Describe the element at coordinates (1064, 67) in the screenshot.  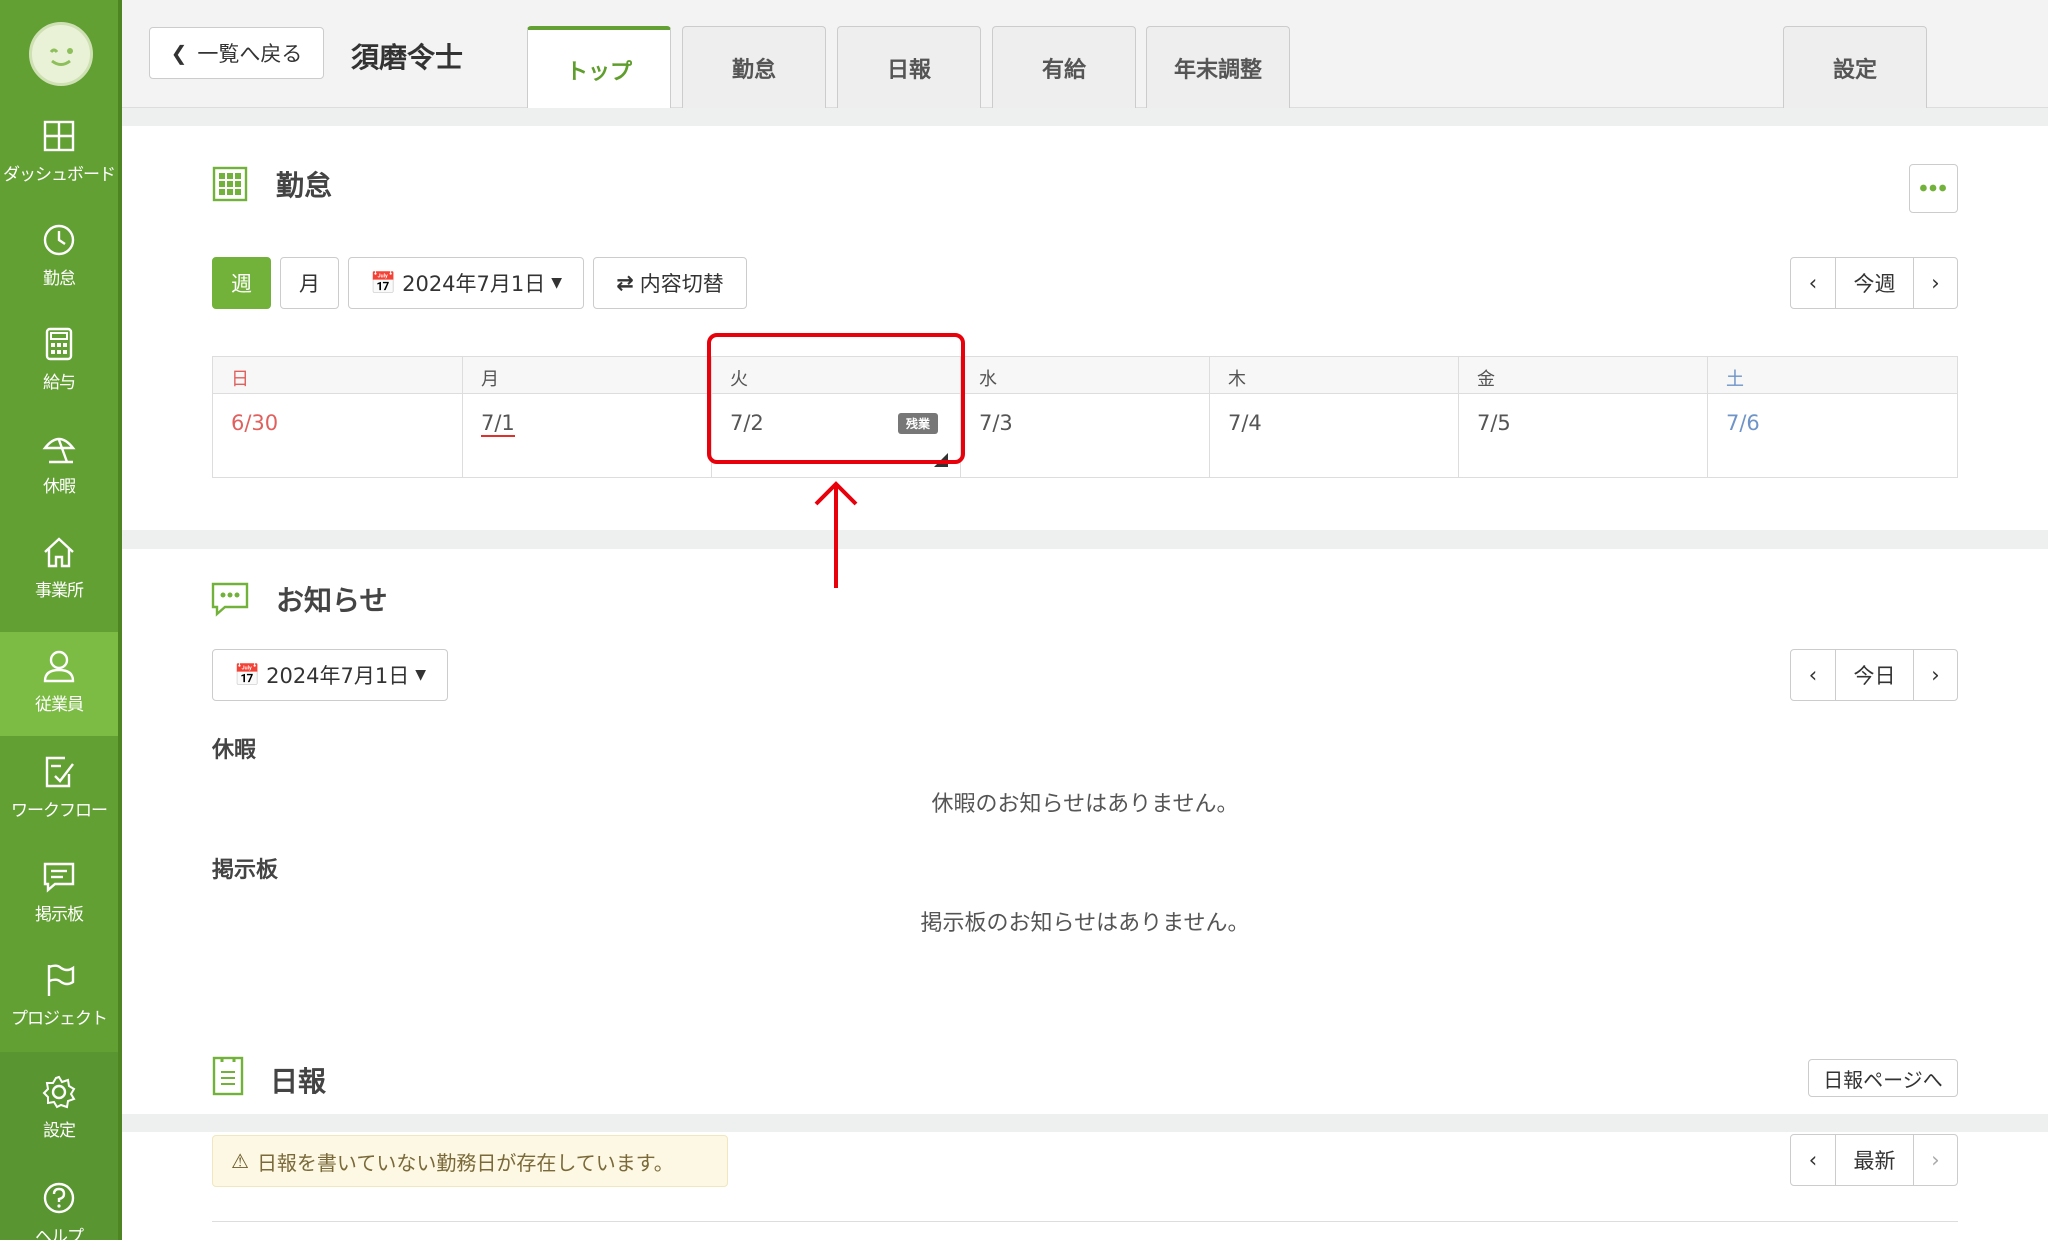
I see `tab-paid-leave: 有給` at that location.